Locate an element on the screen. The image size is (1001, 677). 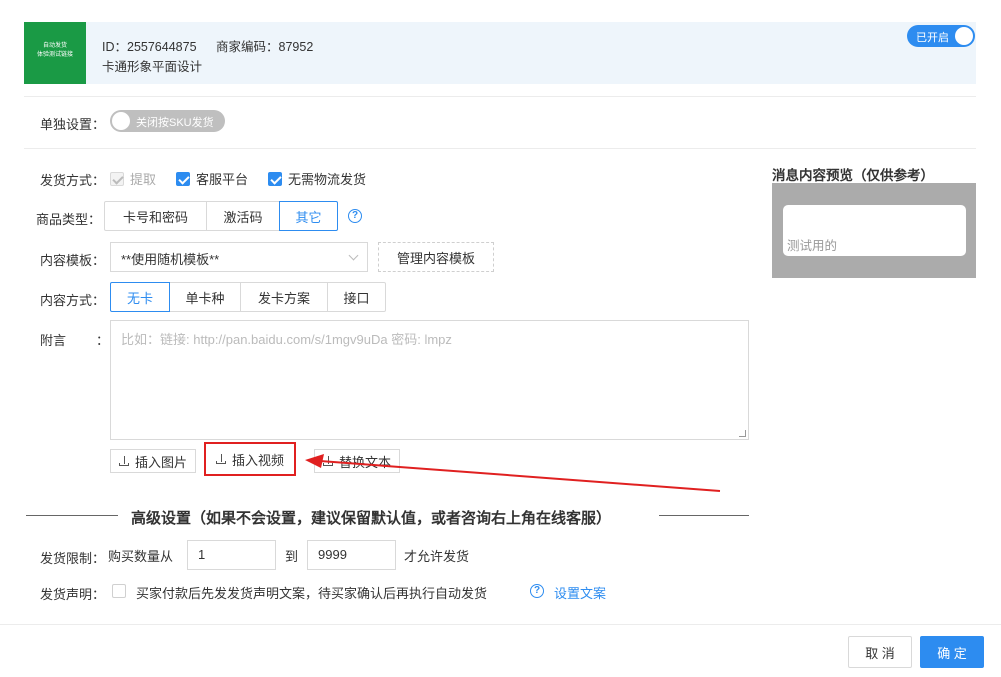
button-label: 插入视频 is located at coordinates (258, 460).